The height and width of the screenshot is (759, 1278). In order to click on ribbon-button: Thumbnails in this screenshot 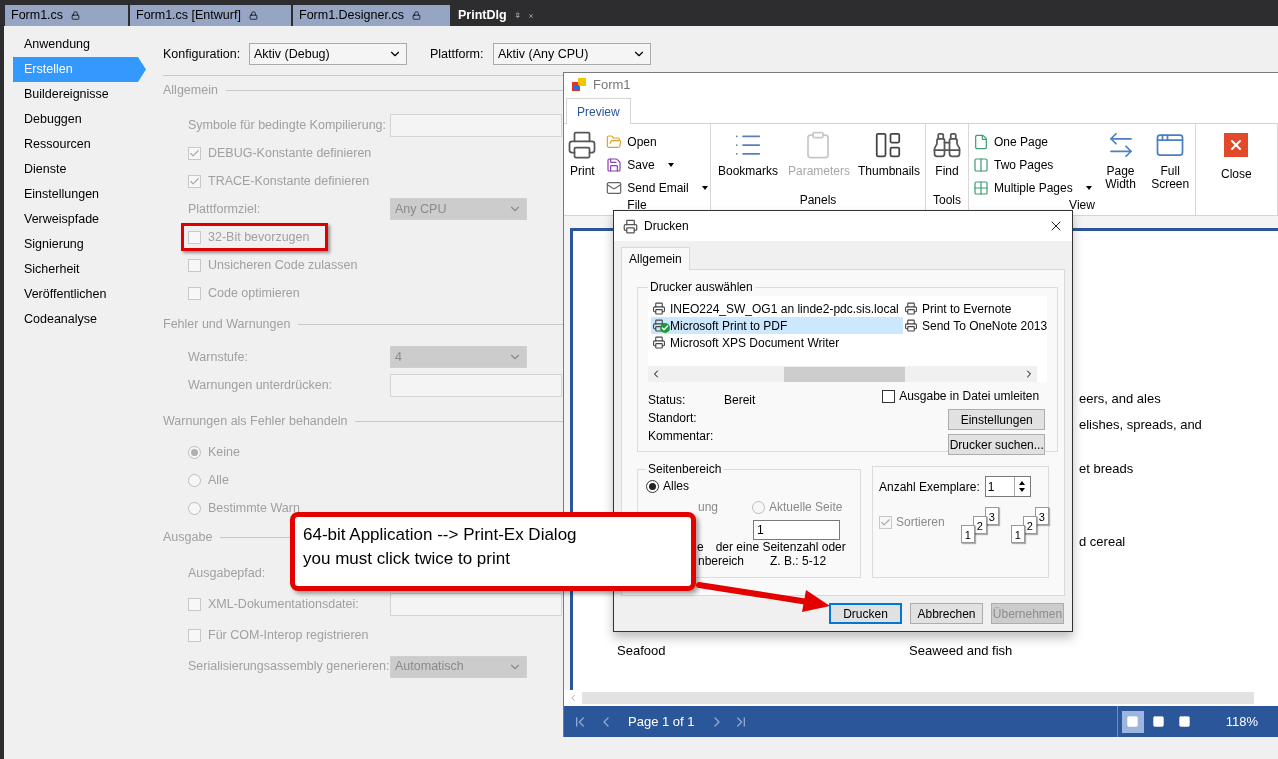, I will do `click(888, 151)`.